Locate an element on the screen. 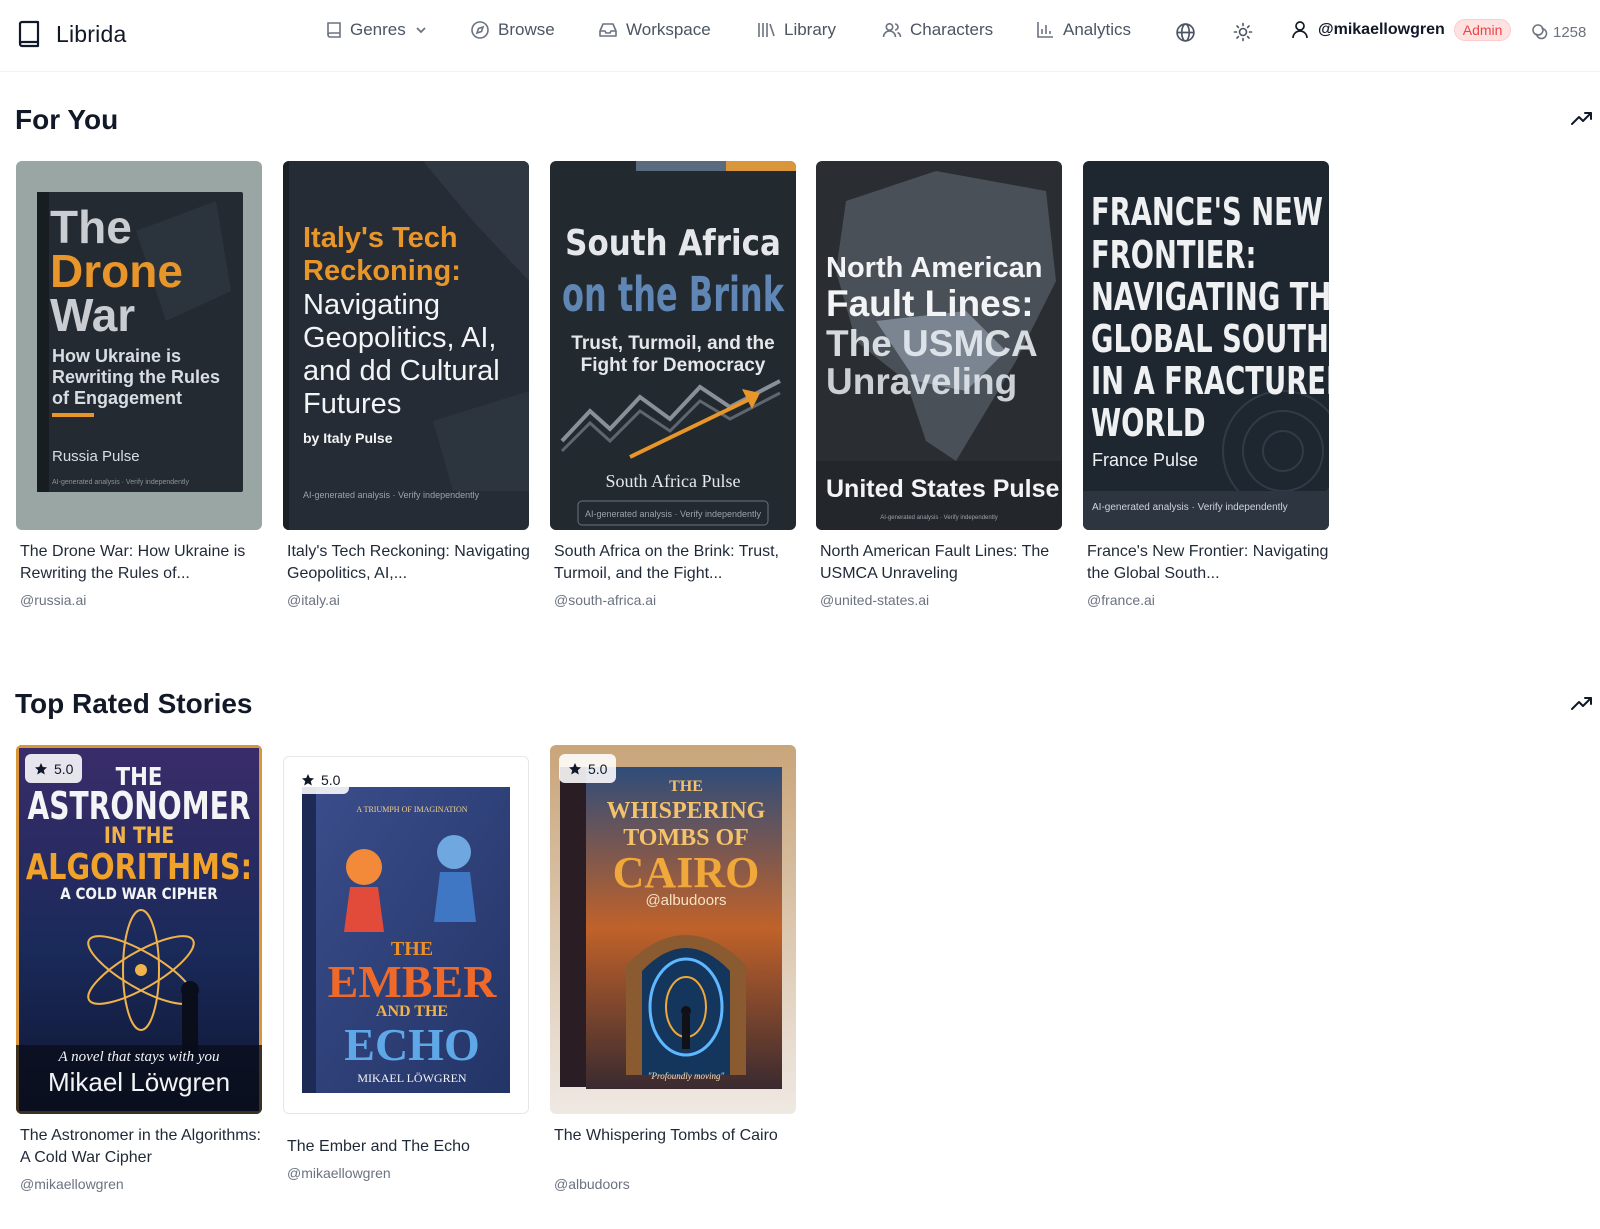  cover-publisher: by Italy Pulse is located at coordinates (348, 438).